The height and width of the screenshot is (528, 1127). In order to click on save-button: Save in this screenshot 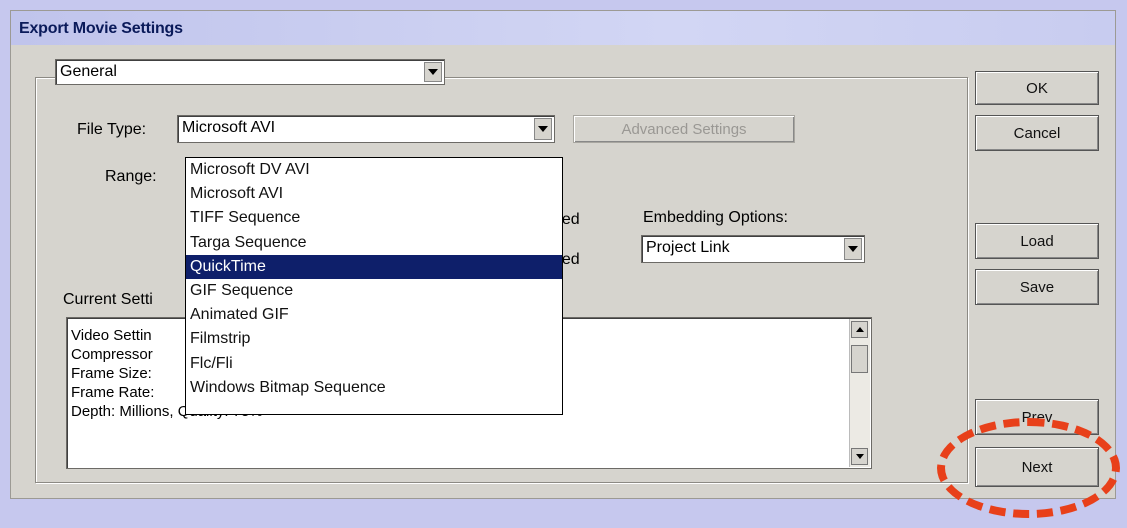, I will do `click(1037, 287)`.